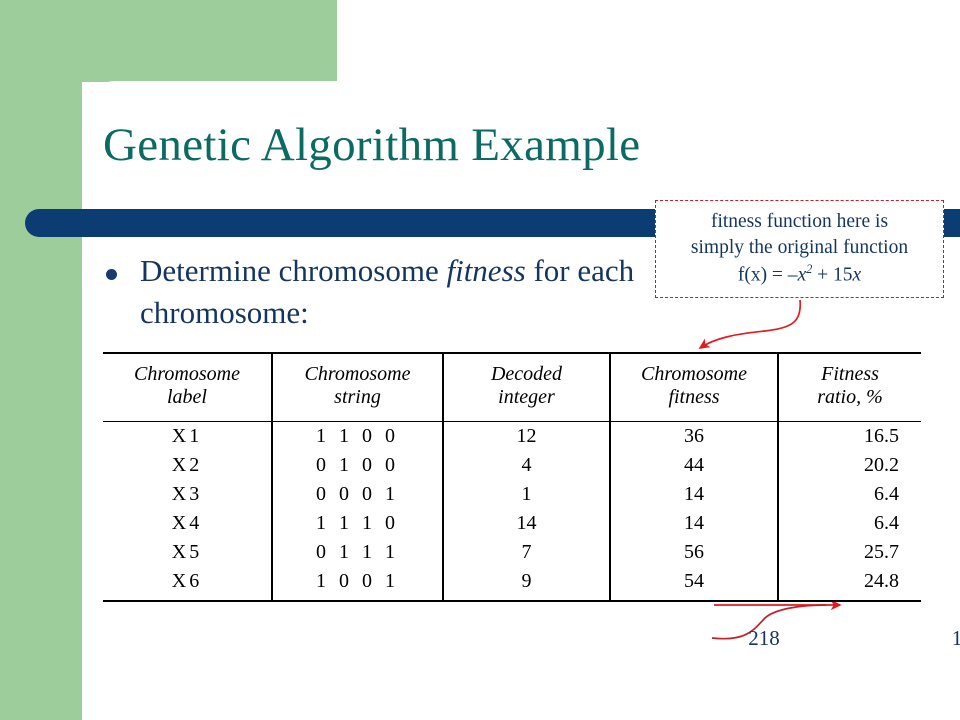 This screenshot has width=960, height=720. What do you see at coordinates (881, 580) in the screenshot?
I see `cell-ratio: 24.8` at bounding box center [881, 580].